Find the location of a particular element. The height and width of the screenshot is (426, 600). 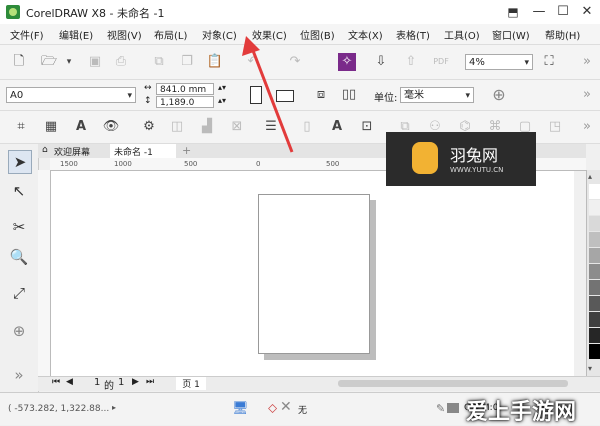

annotation-arrow is located at coordinates (268, 94).